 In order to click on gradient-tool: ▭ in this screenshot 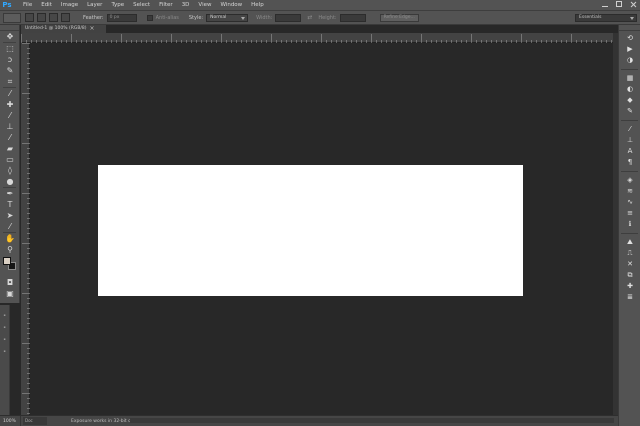, I will do `click(10, 159)`.